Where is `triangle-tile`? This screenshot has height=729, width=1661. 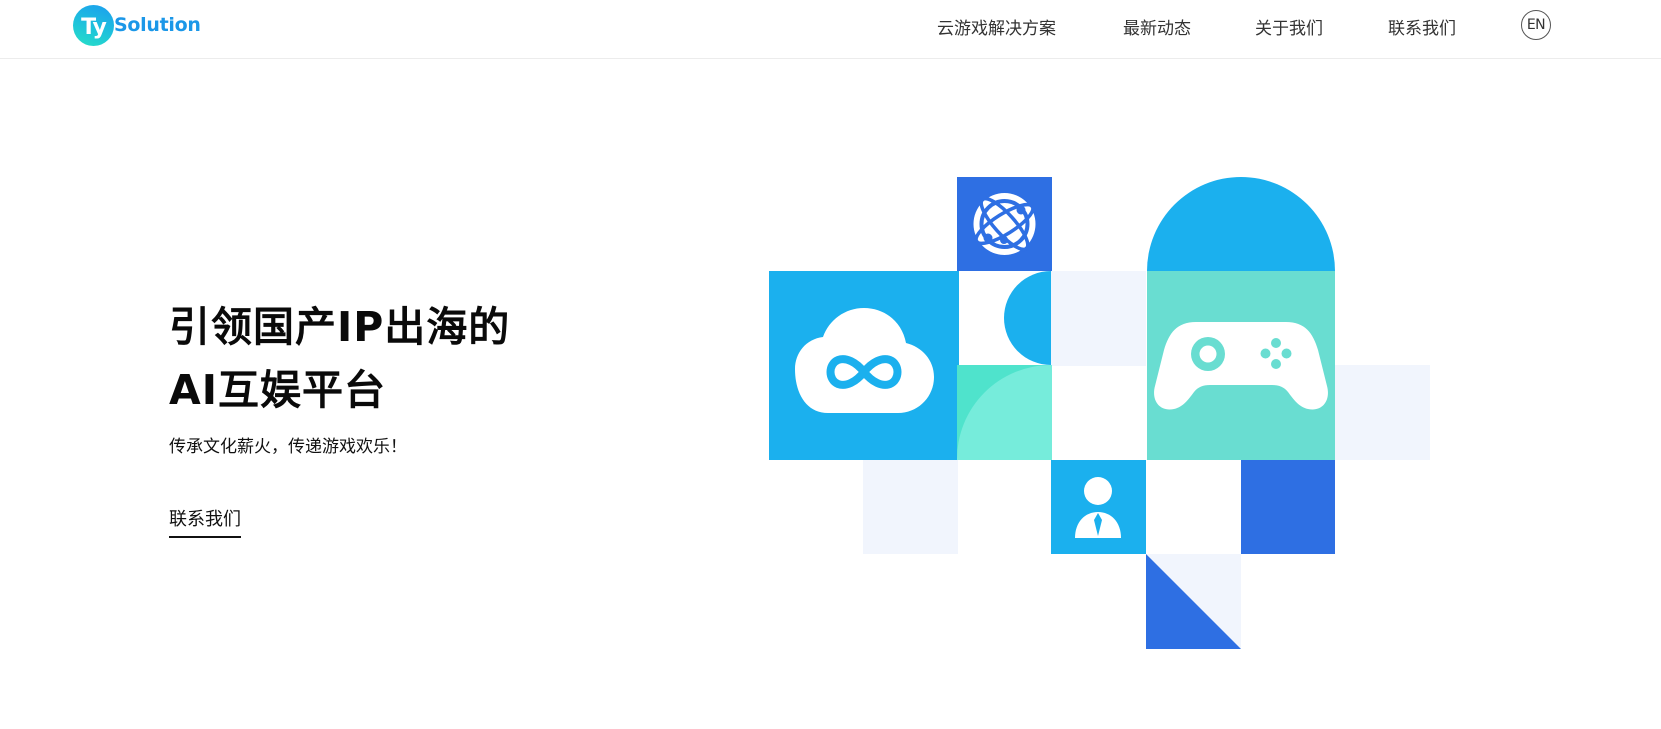 triangle-tile is located at coordinates (1193, 601).